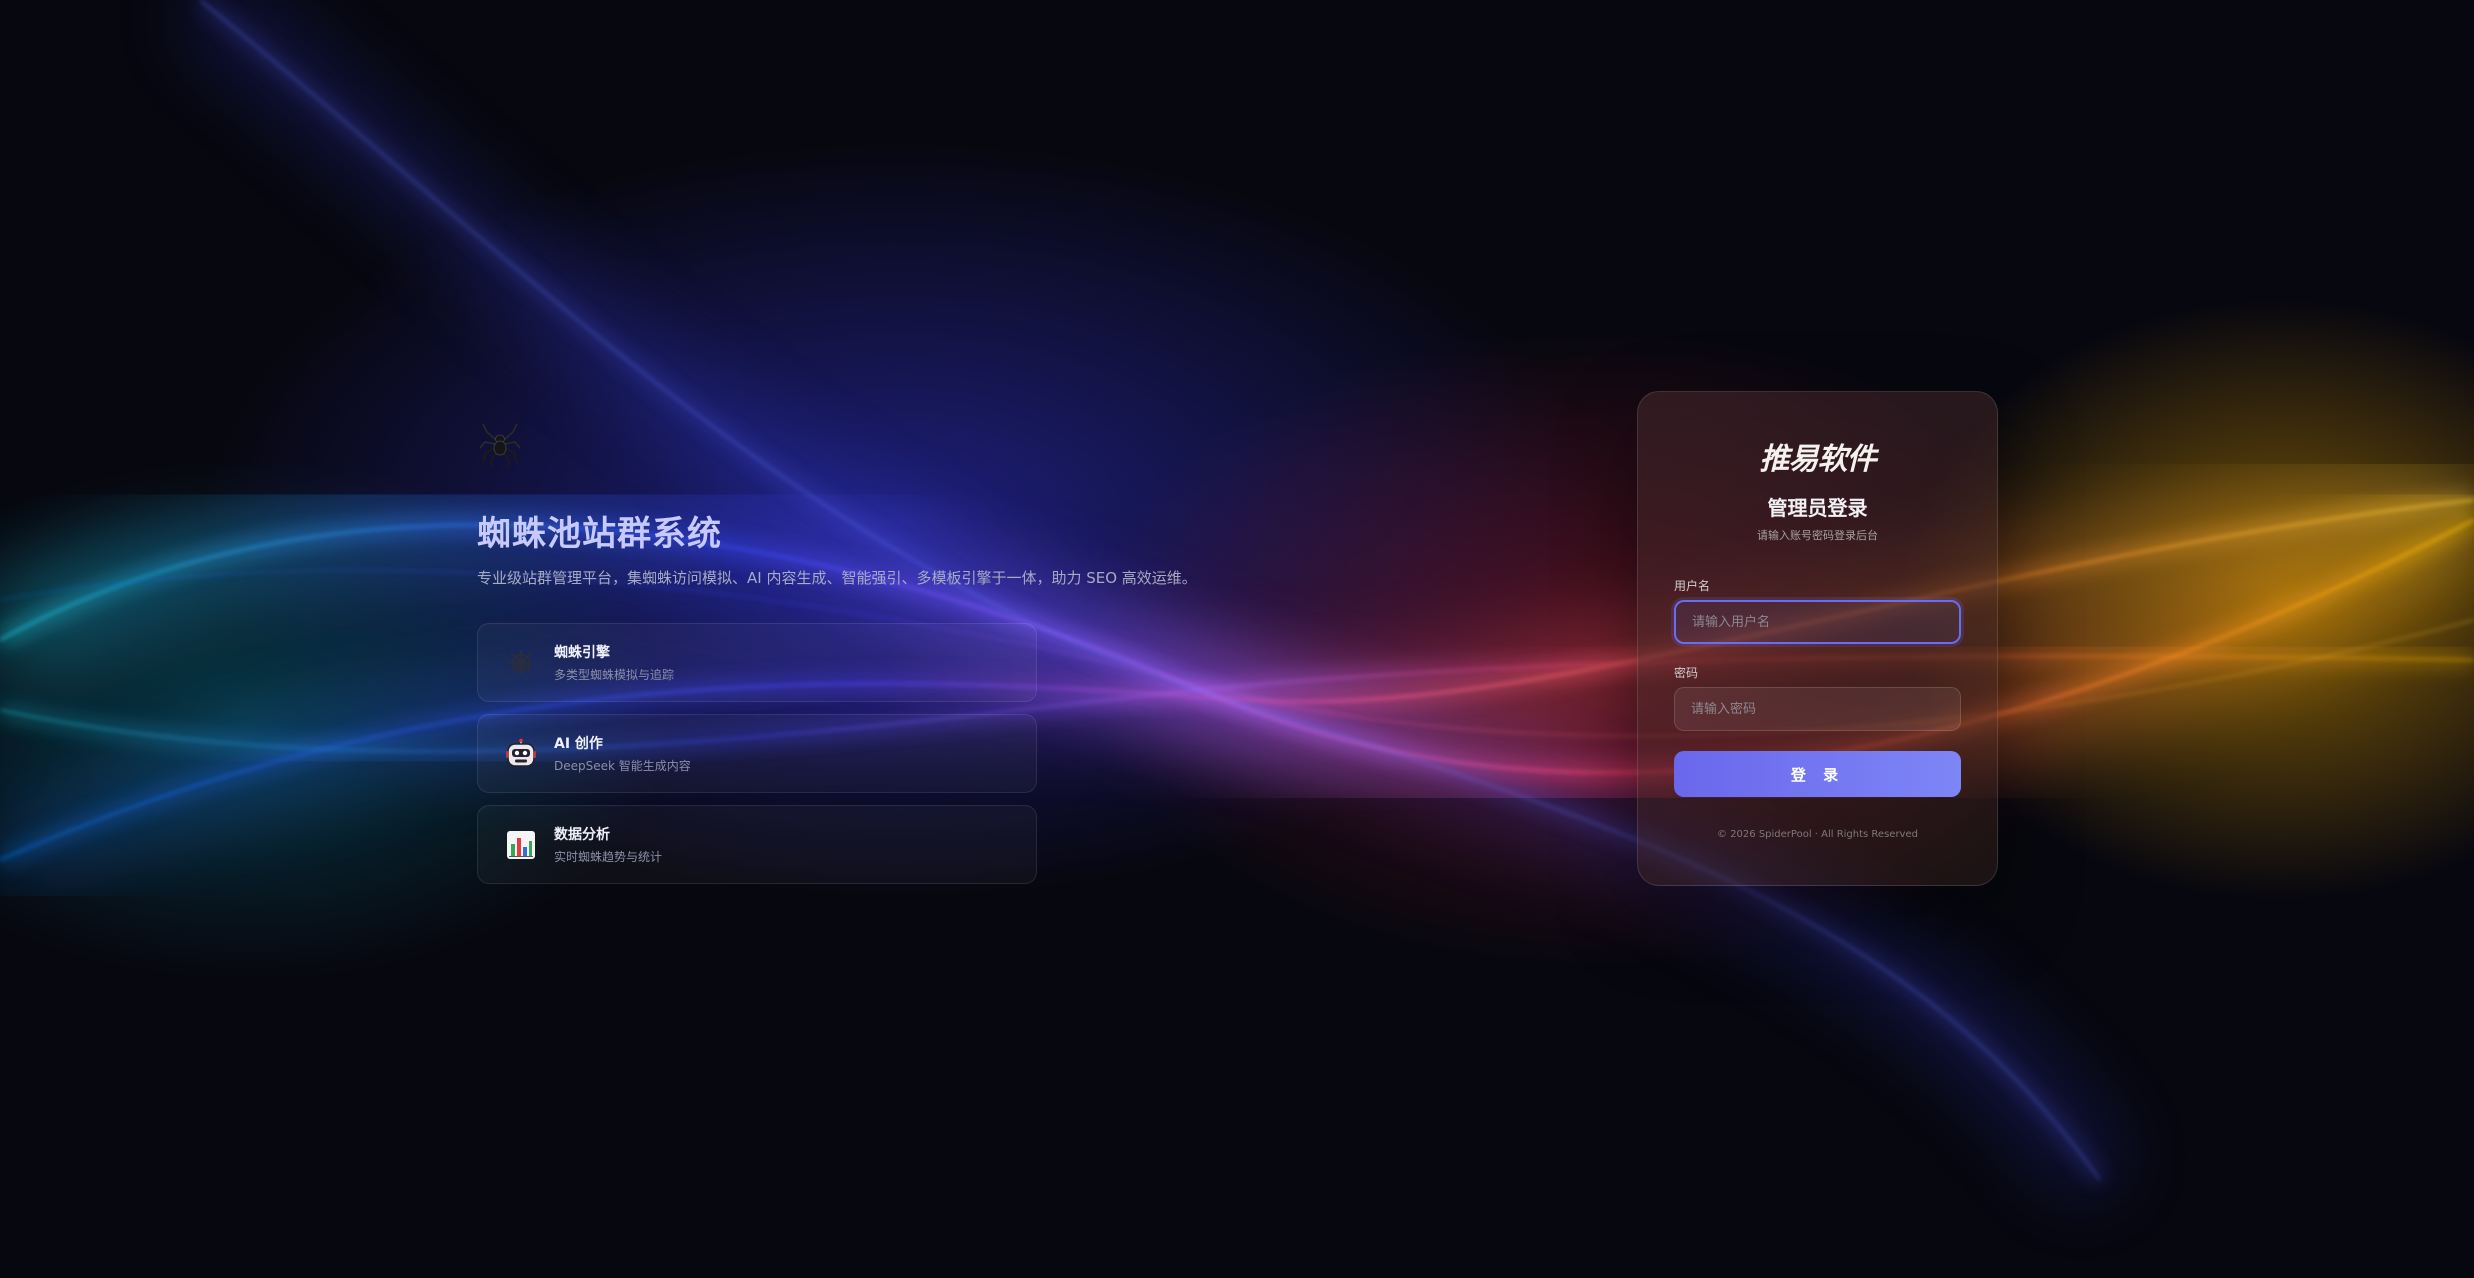 The width and height of the screenshot is (2474, 1278). Describe the element at coordinates (1686, 673) in the screenshot. I see `password-label: 密码` at that location.